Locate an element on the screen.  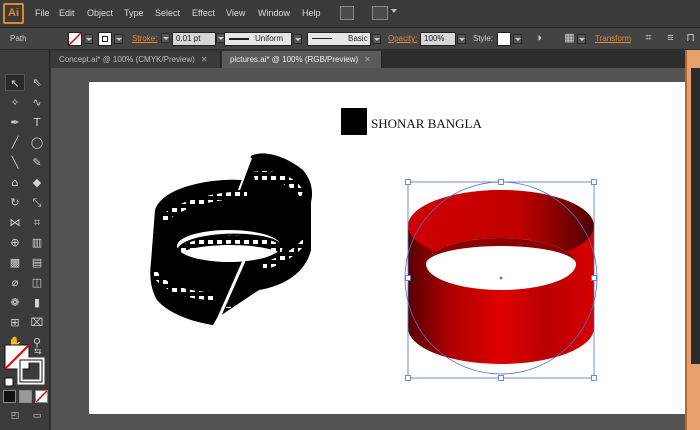
app-logo: Ai is located at coordinates (13, 13).